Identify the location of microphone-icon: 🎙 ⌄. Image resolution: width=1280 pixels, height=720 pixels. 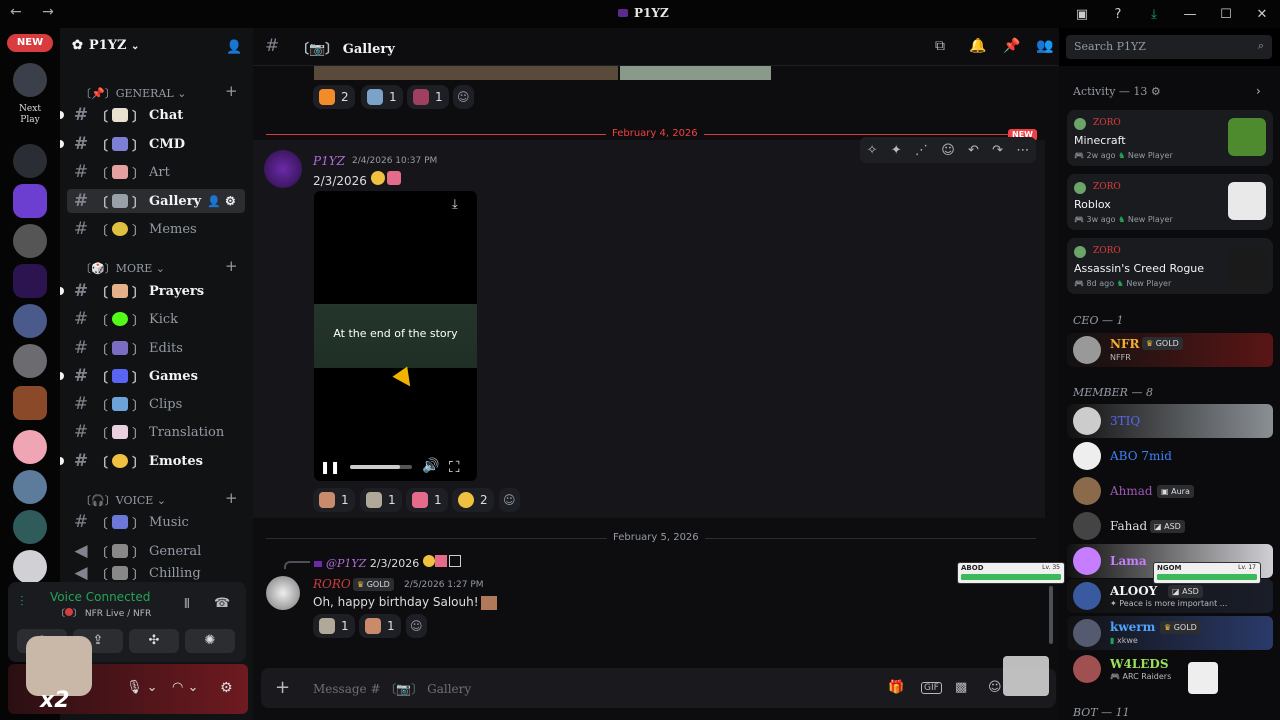
(142, 687).